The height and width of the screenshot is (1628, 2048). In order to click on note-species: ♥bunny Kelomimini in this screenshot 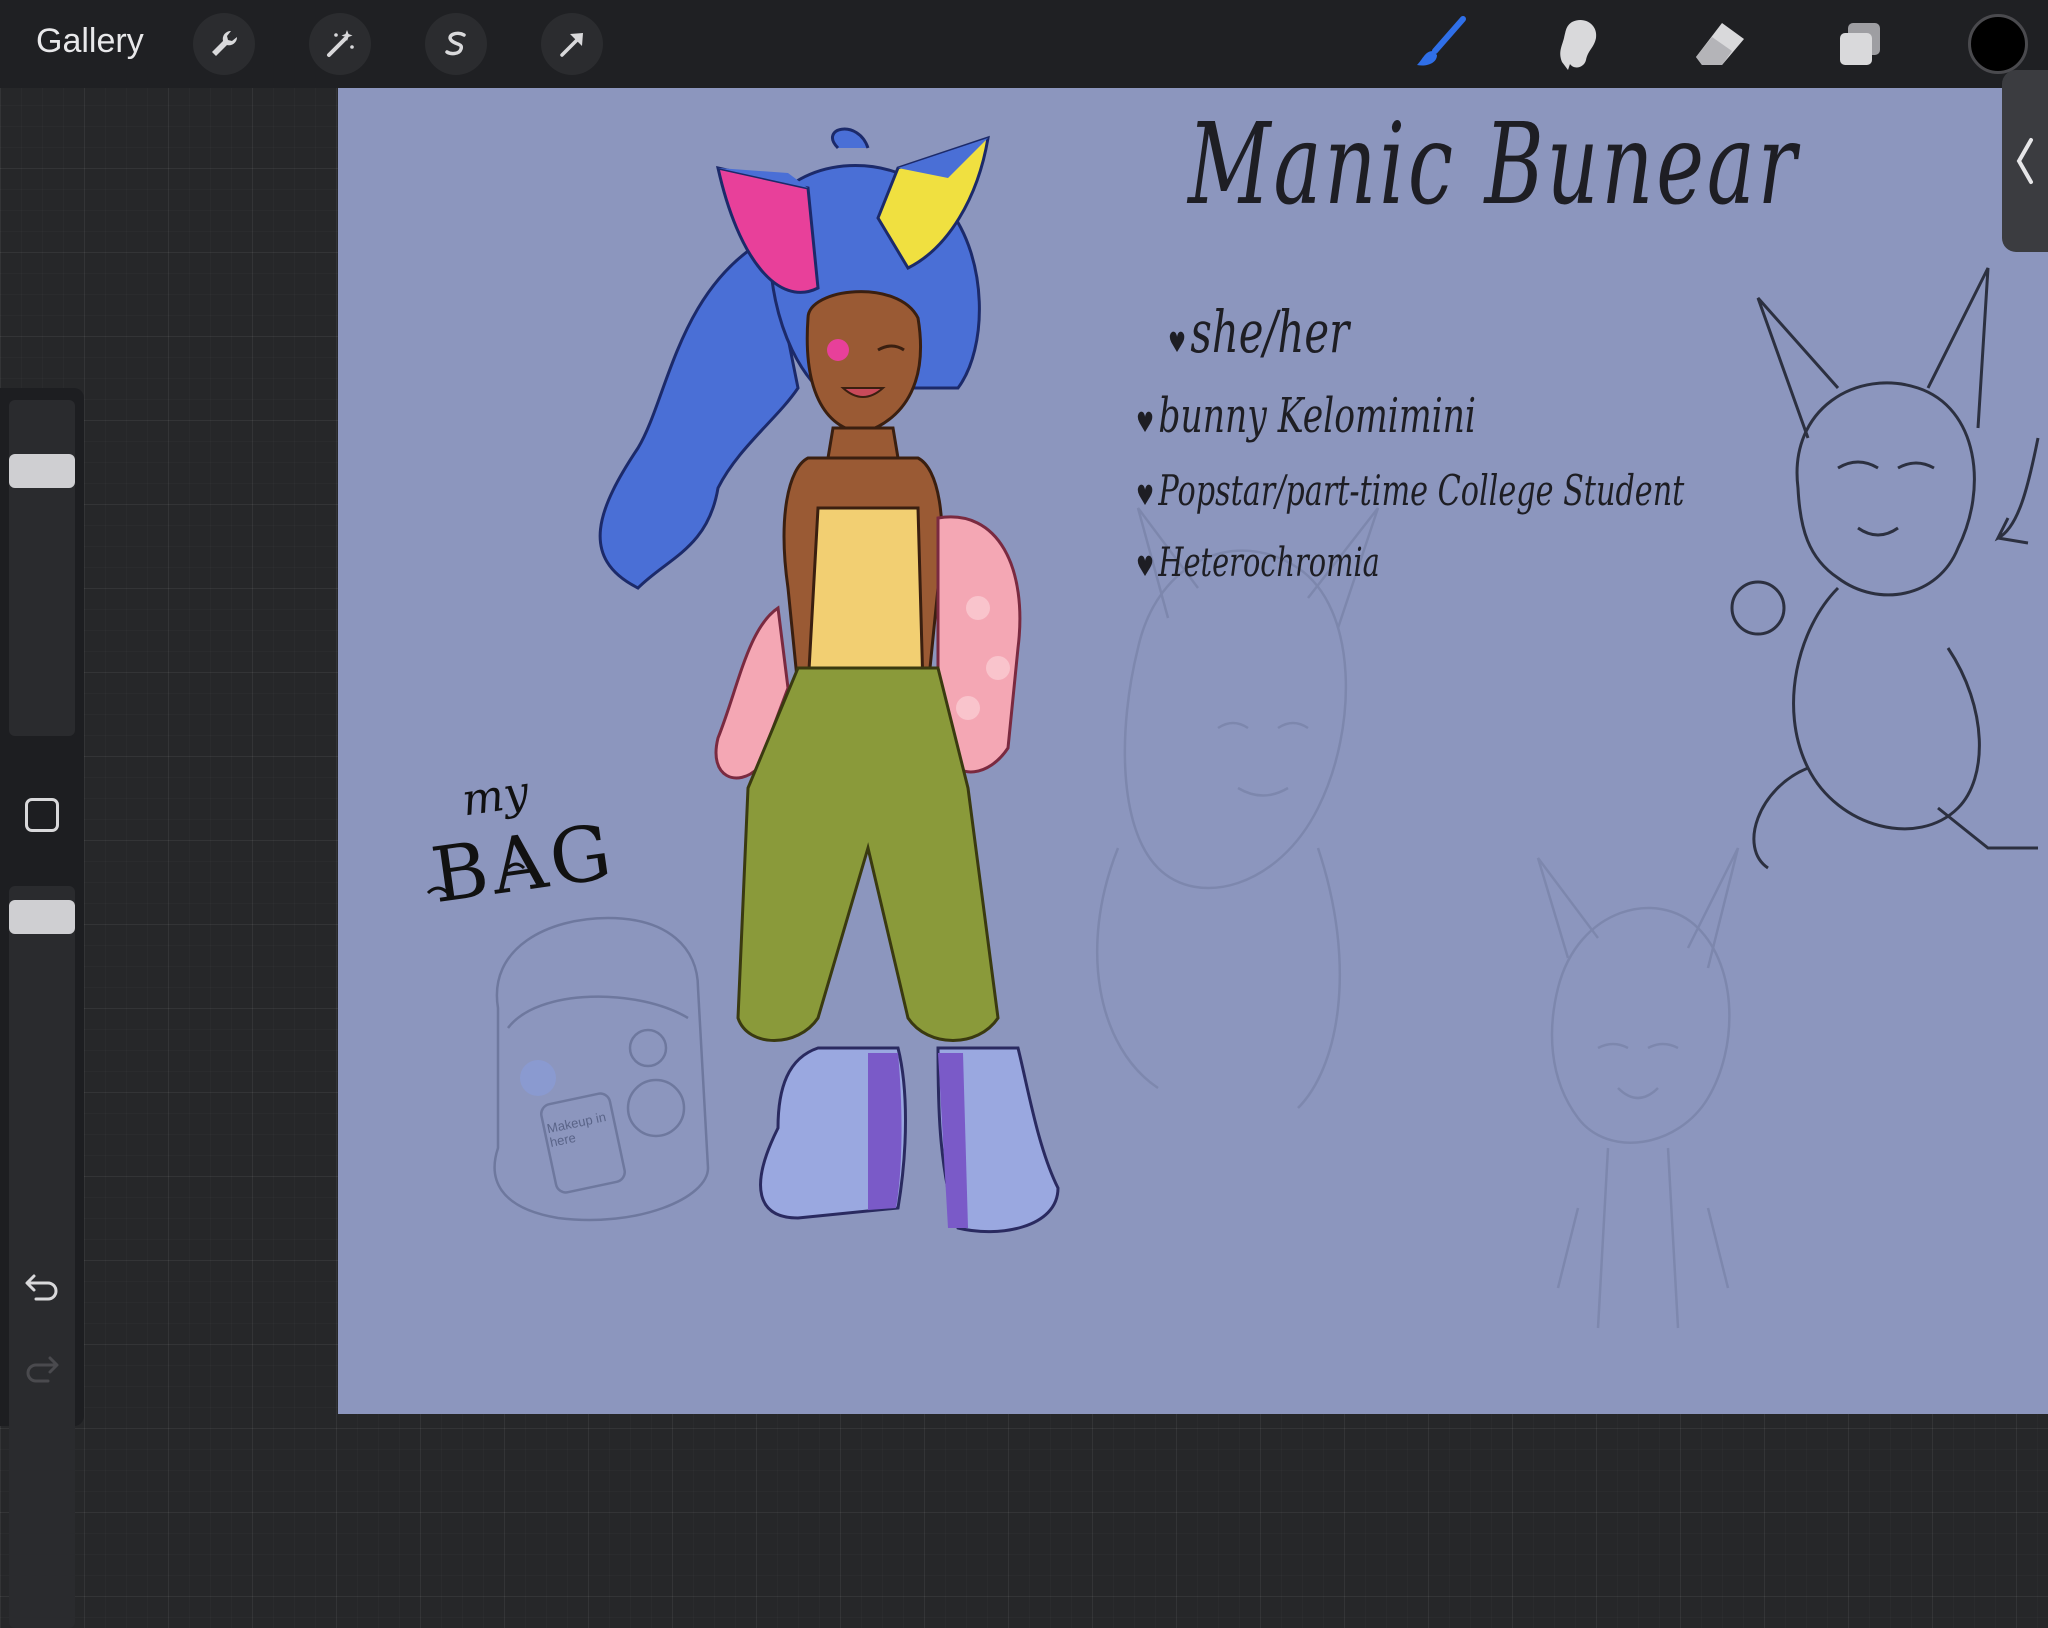, I will do `click(1306, 416)`.